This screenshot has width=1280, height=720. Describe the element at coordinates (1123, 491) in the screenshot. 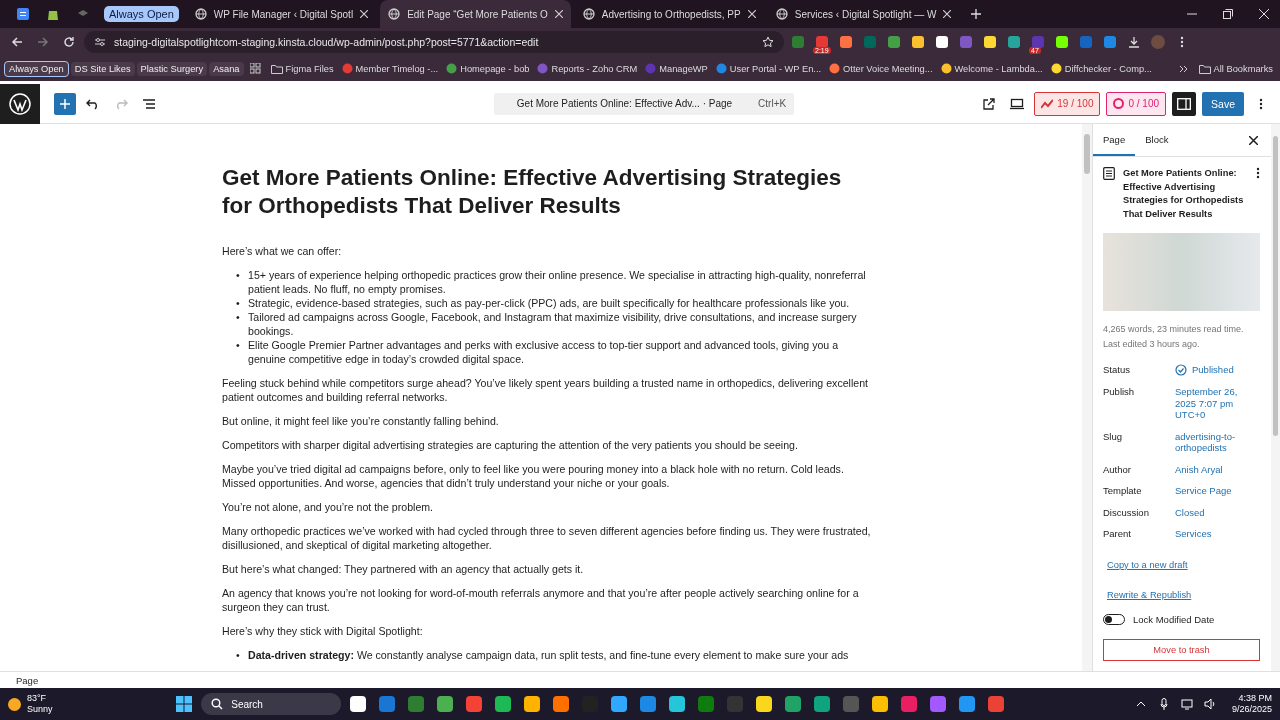

I see `field-label: Template` at that location.